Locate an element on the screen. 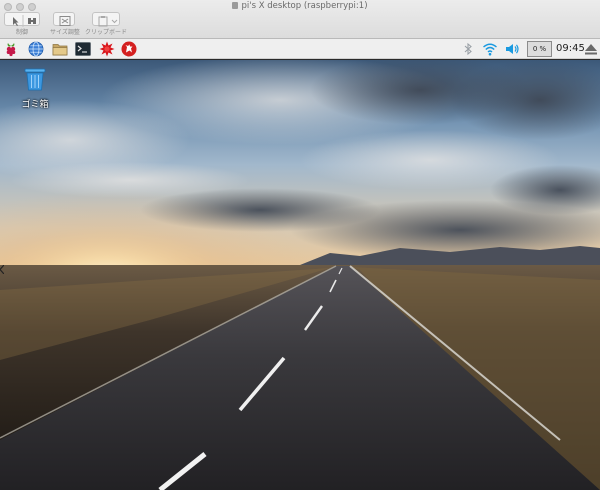 Image resolution: width=600 pixels, height=490 pixels. window-title-text: pi's X desktop (raspberrypi:1) is located at coordinates (304, 6).